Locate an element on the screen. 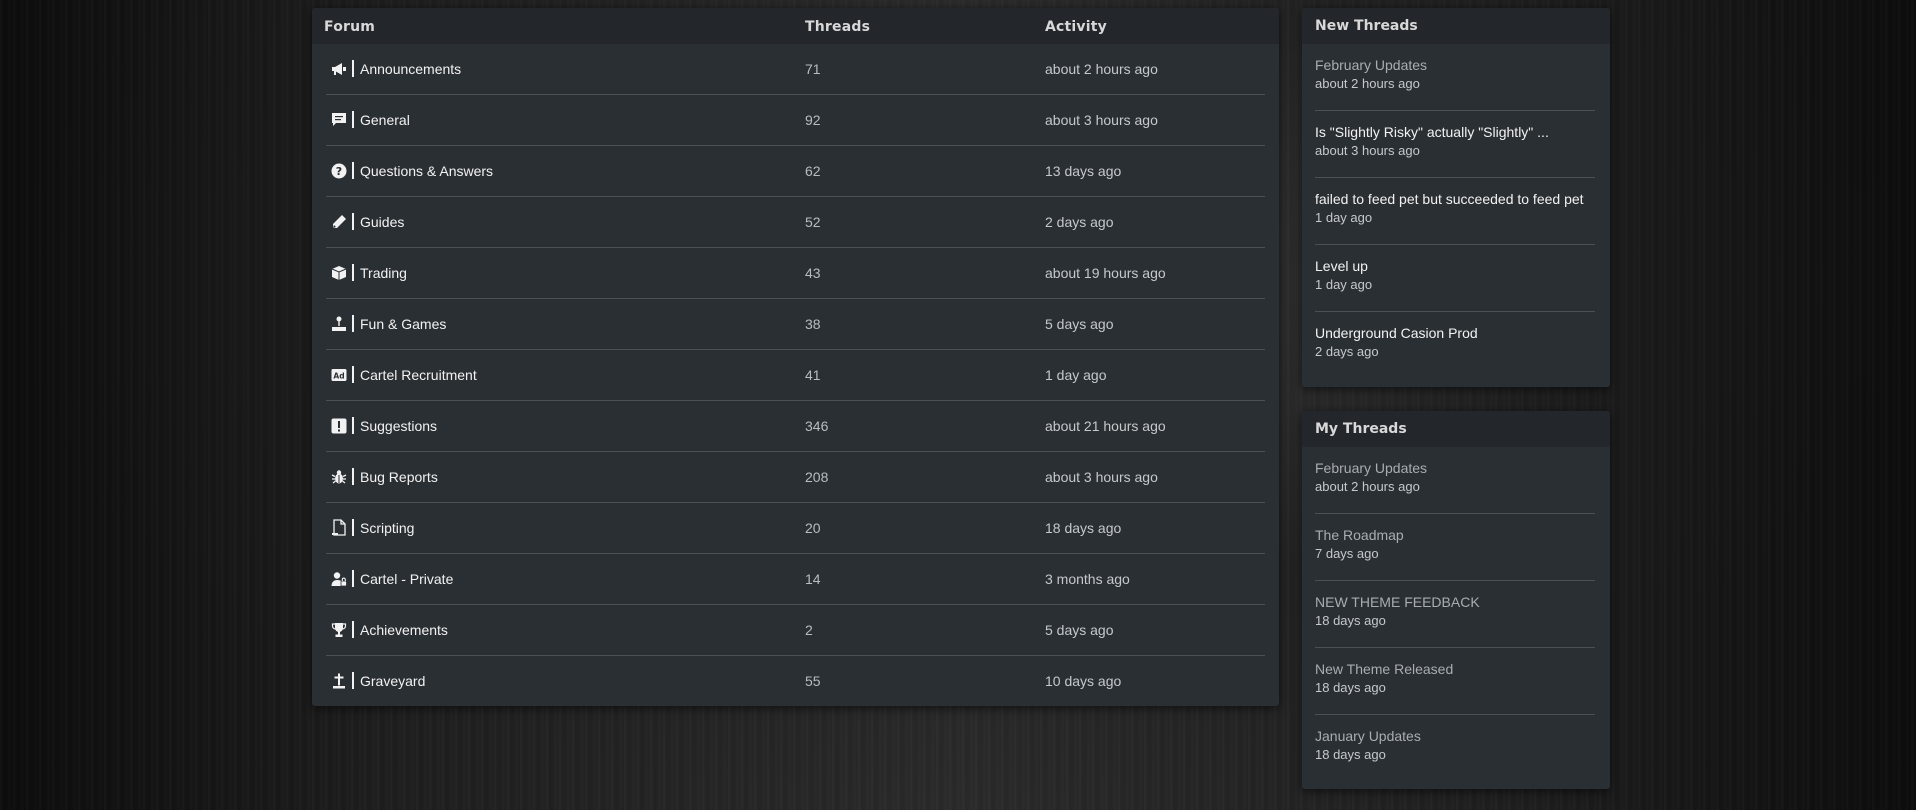  last-activity: 13 days ago is located at coordinates (1083, 171).